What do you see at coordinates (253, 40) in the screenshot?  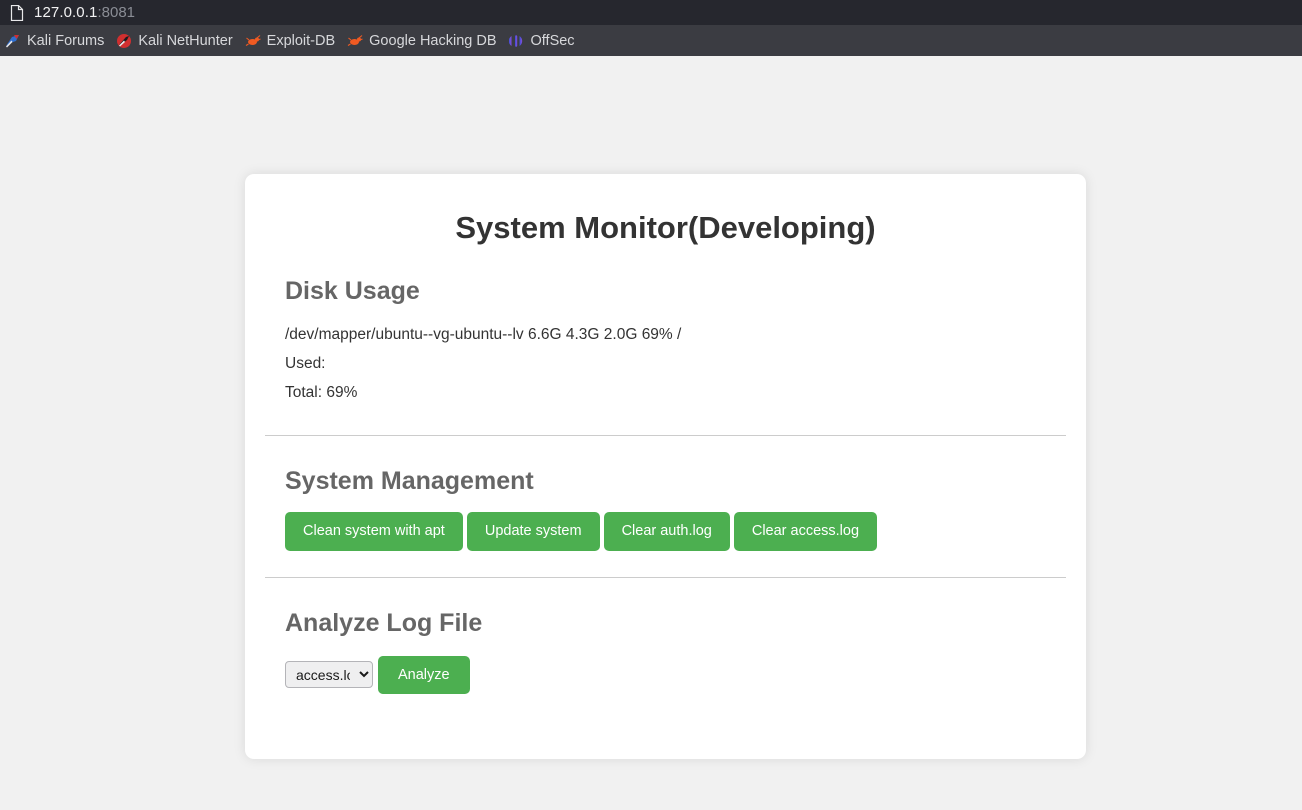 I see `exploit-db-icon` at bounding box center [253, 40].